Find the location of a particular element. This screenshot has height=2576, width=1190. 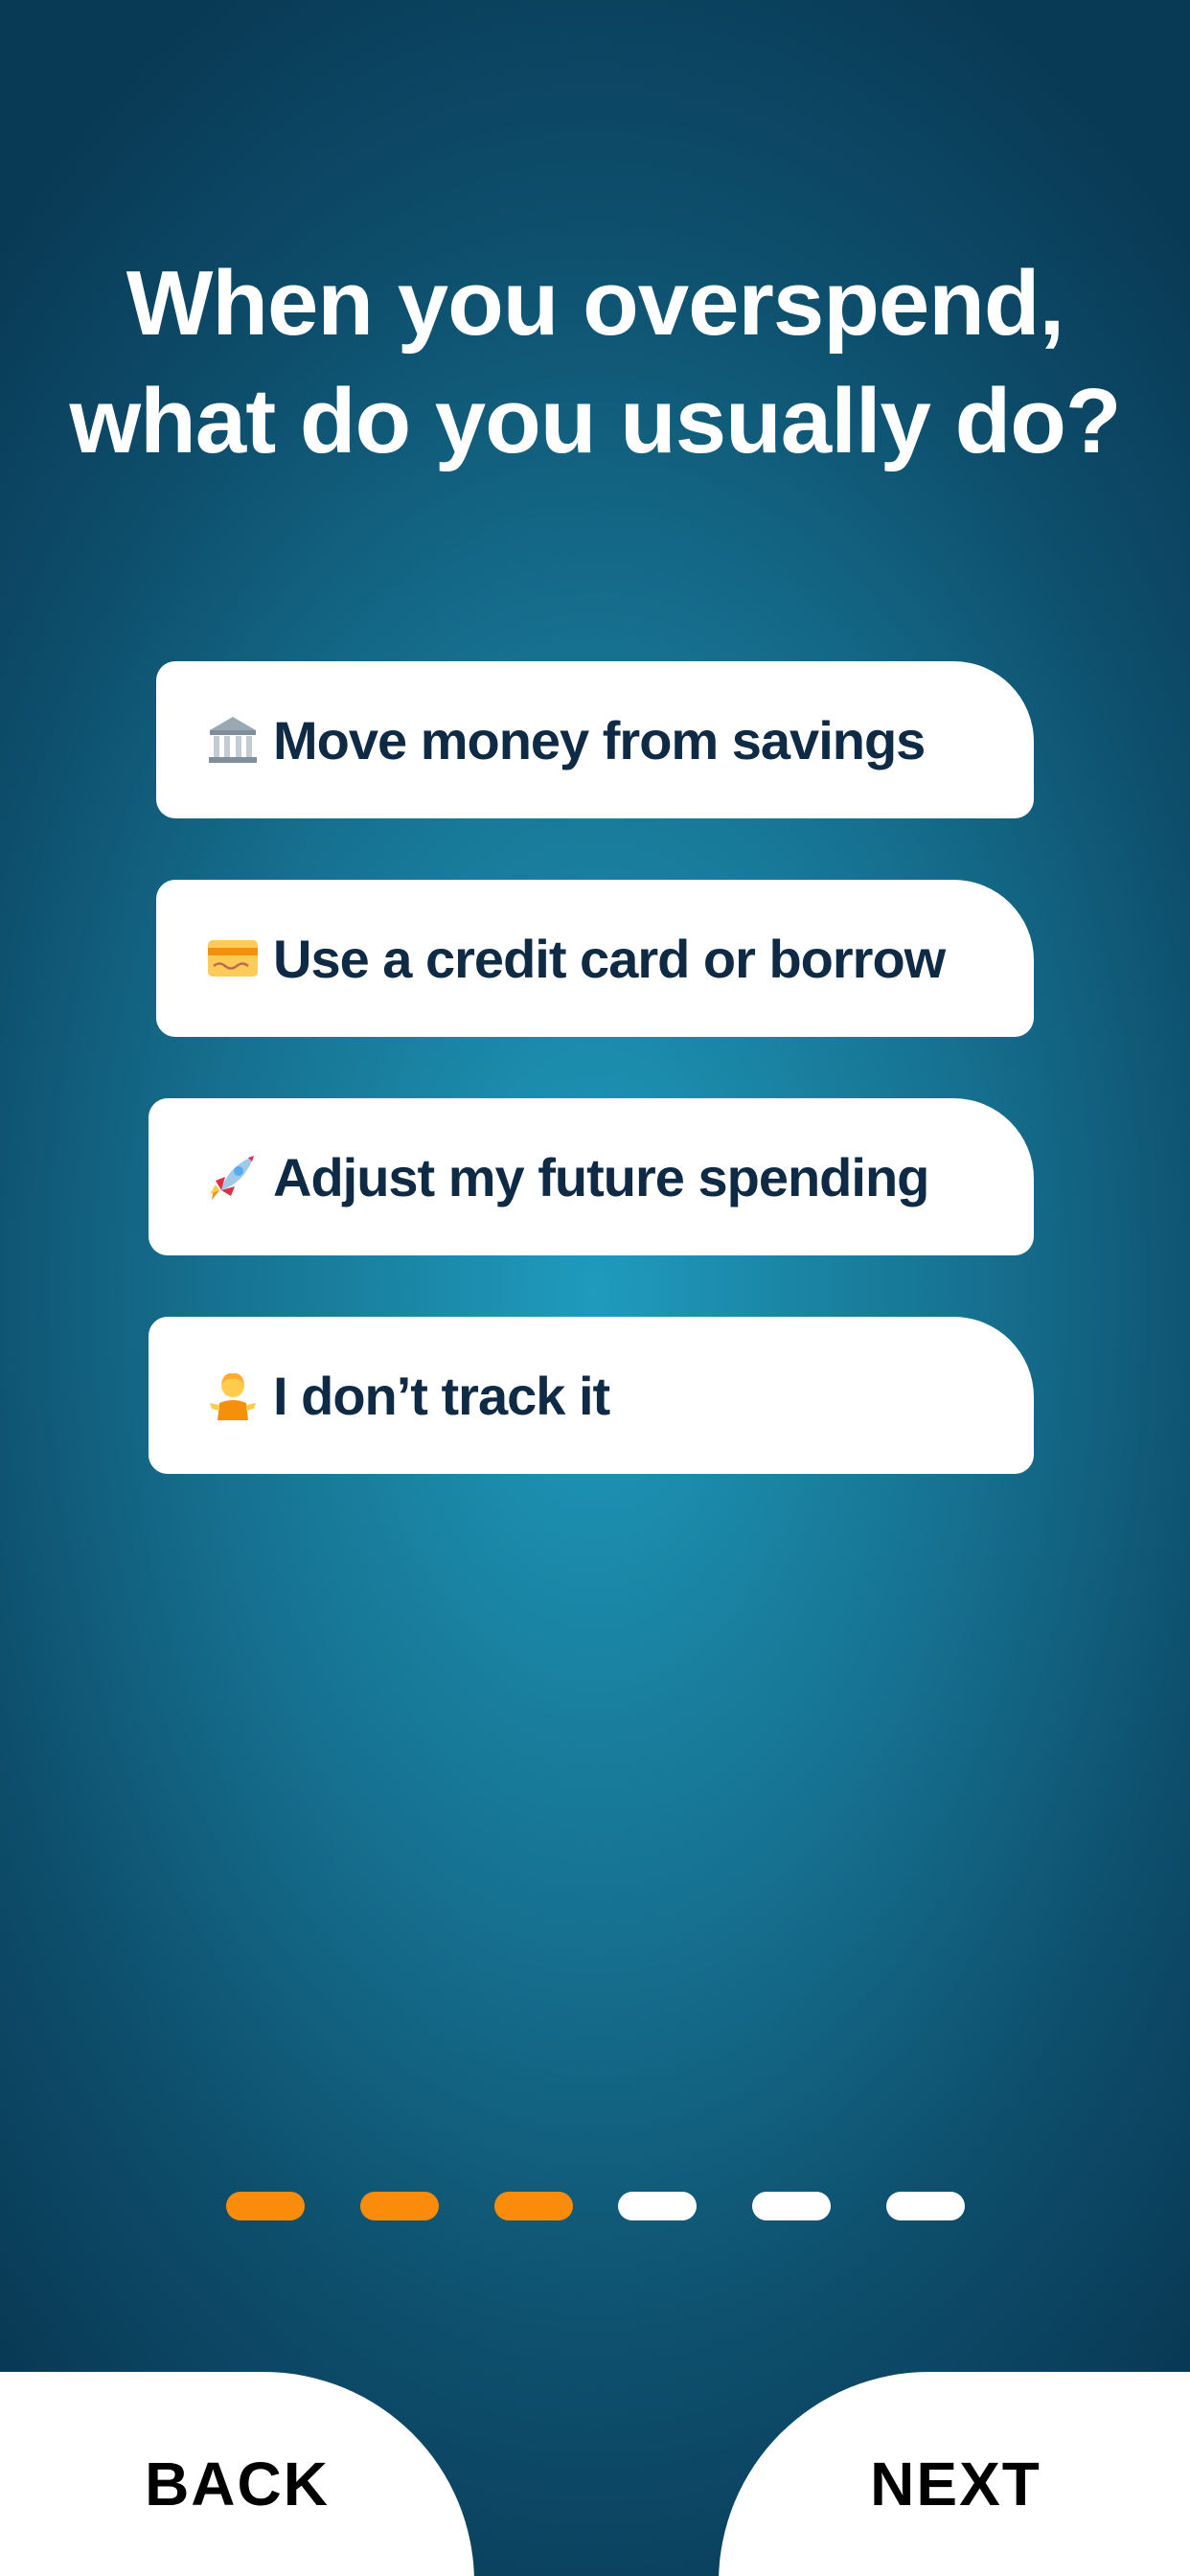

option-dont-track-it: I don’t track it is located at coordinates (591, 1395).